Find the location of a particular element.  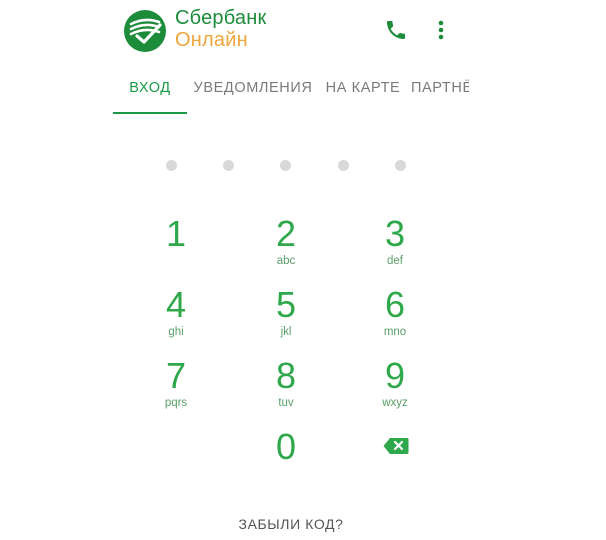

key-7: 7 pqrs is located at coordinates (176, 387).